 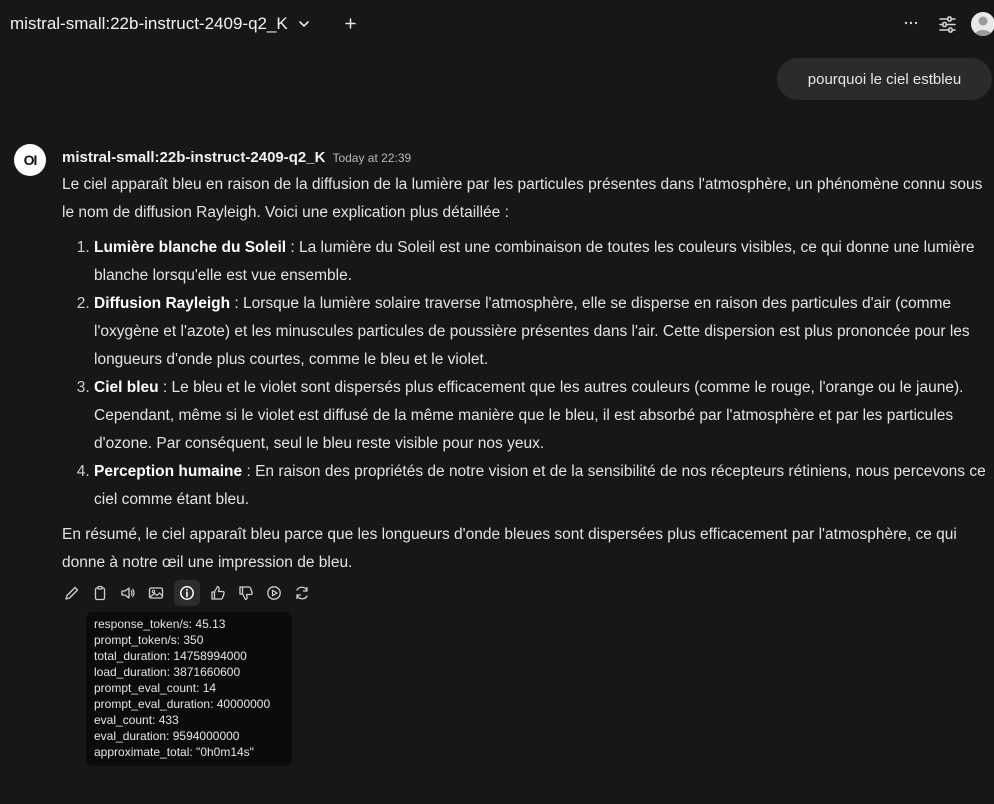 What do you see at coordinates (167, 672) in the screenshot?
I see `stat-line: load_duration: 3871660600` at bounding box center [167, 672].